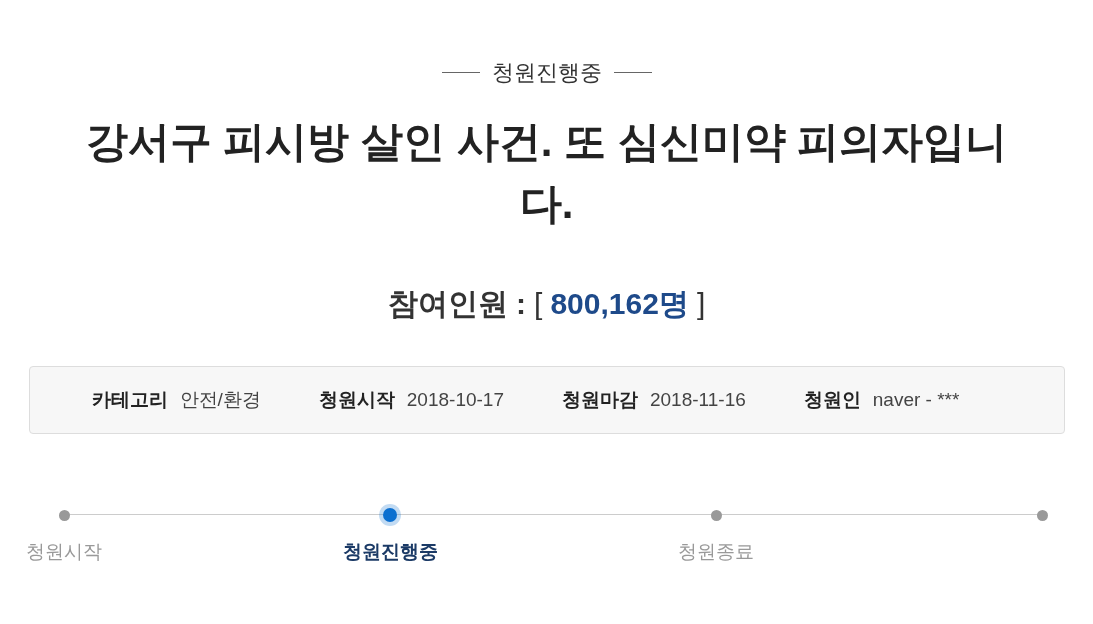 This screenshot has width=1093, height=624. I want to click on info-label: 청원마감, so click(600, 399).